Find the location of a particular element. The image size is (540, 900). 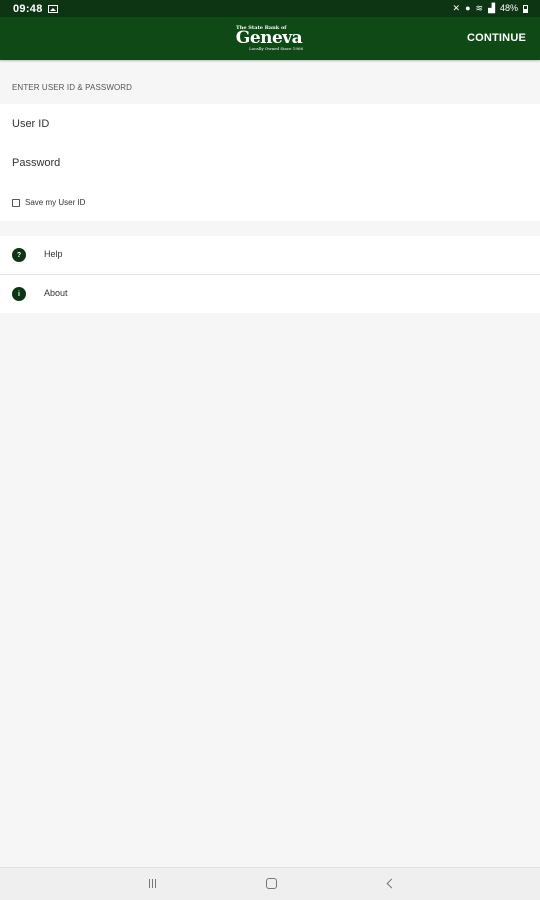

menu-list: ? Help i About is located at coordinates (270, 274).